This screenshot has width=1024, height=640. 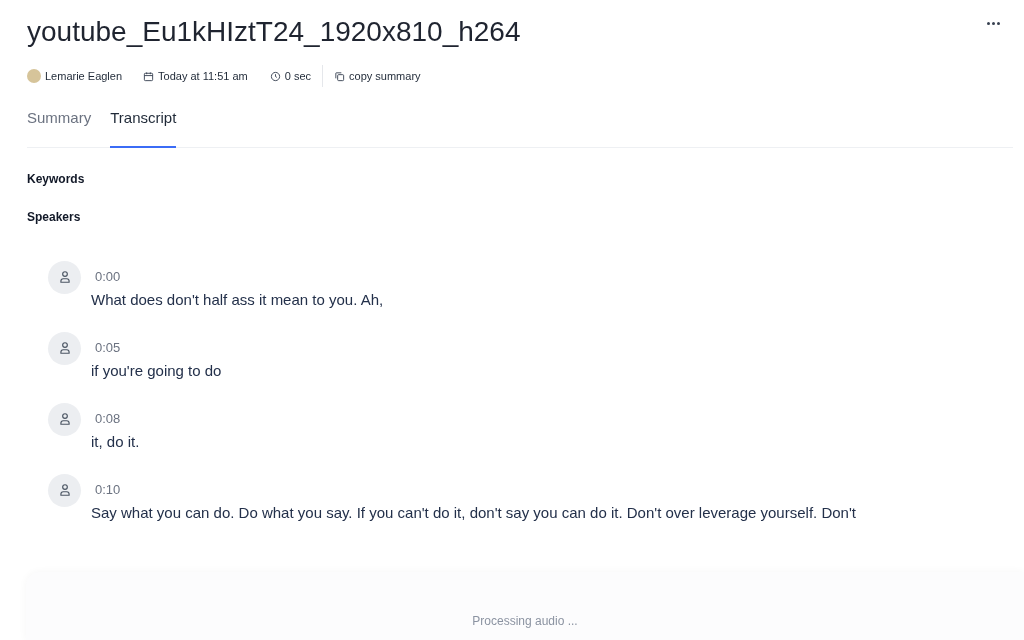 What do you see at coordinates (108, 277) in the screenshot?
I see `timestamp: 0:00` at bounding box center [108, 277].